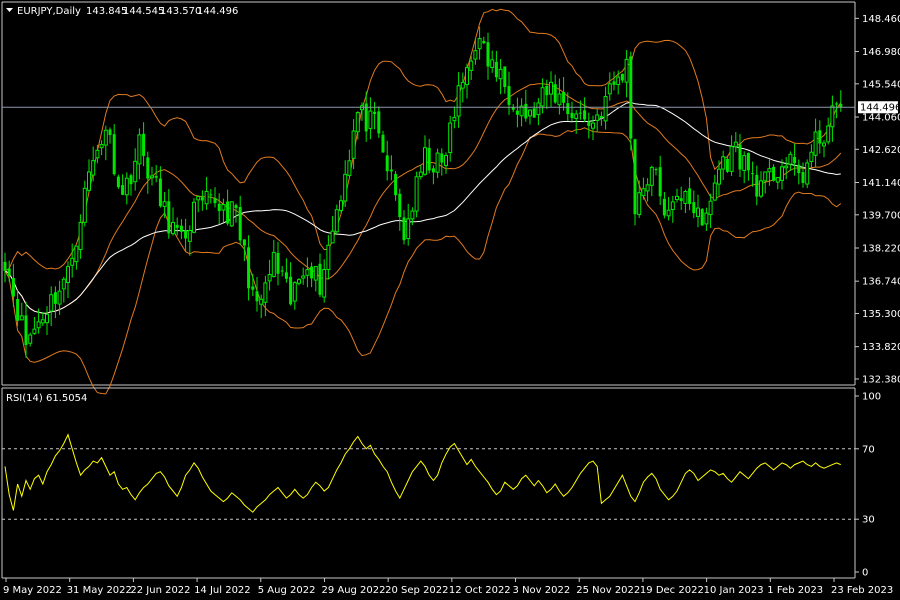 Image resolution: width=900 pixels, height=600 pixels. I want to click on date-tick-label: 29 Aug 2022, so click(353, 590).